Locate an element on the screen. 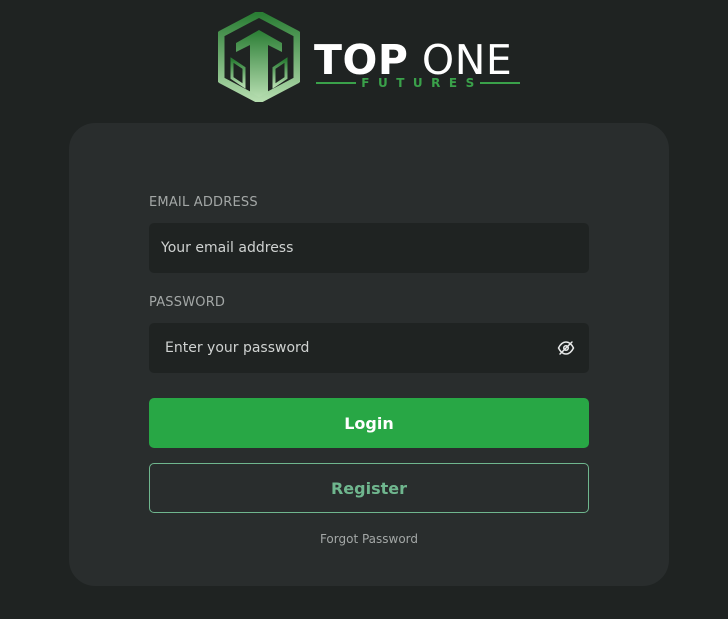 The width and height of the screenshot is (728, 619). email-label: EMAIL ADDRESS is located at coordinates (203, 202).